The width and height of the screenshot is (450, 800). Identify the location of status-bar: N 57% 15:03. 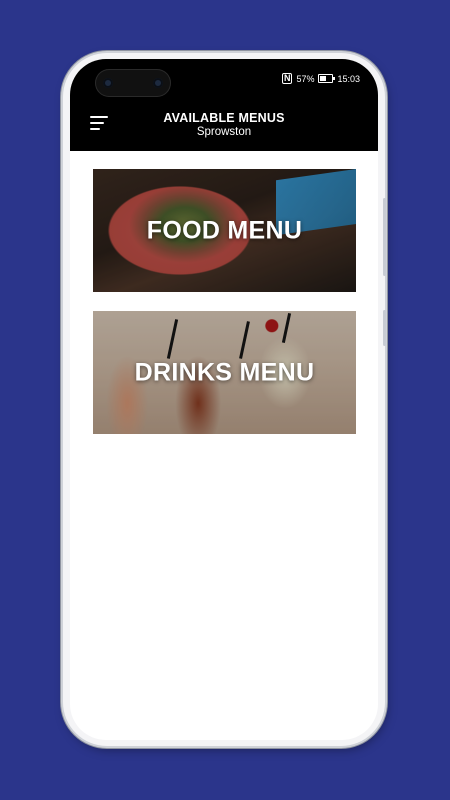
(320, 78).